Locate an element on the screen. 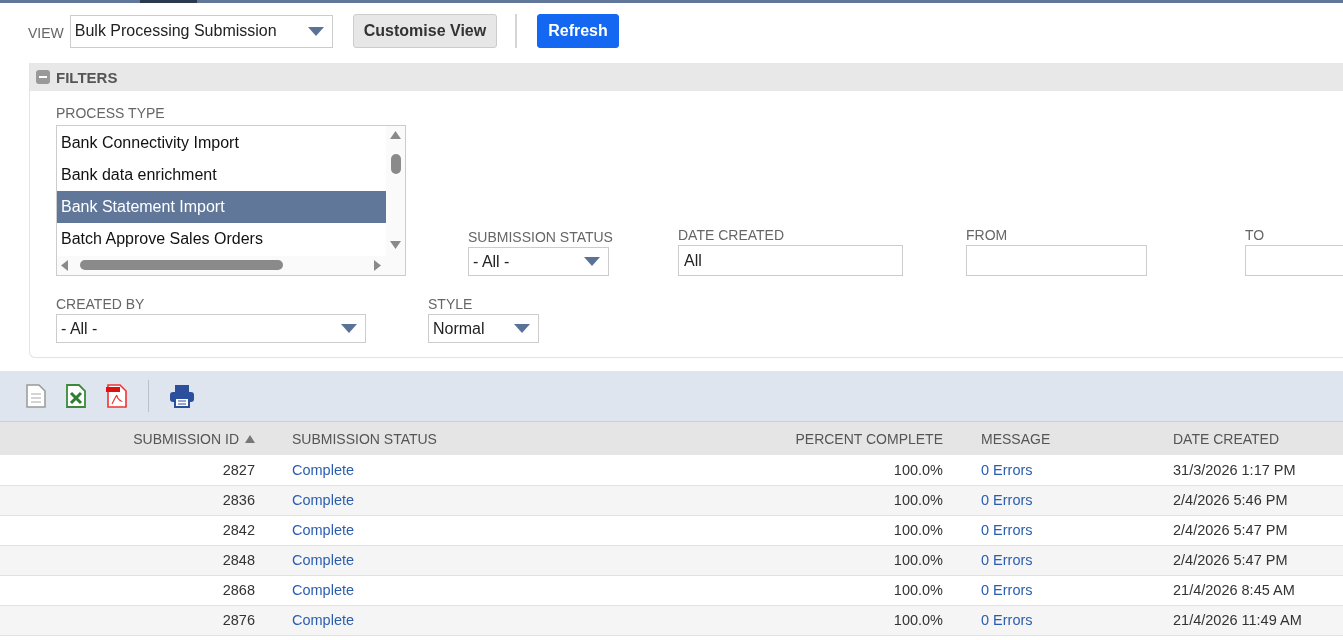  field-label: TO is located at coordinates (1255, 235).